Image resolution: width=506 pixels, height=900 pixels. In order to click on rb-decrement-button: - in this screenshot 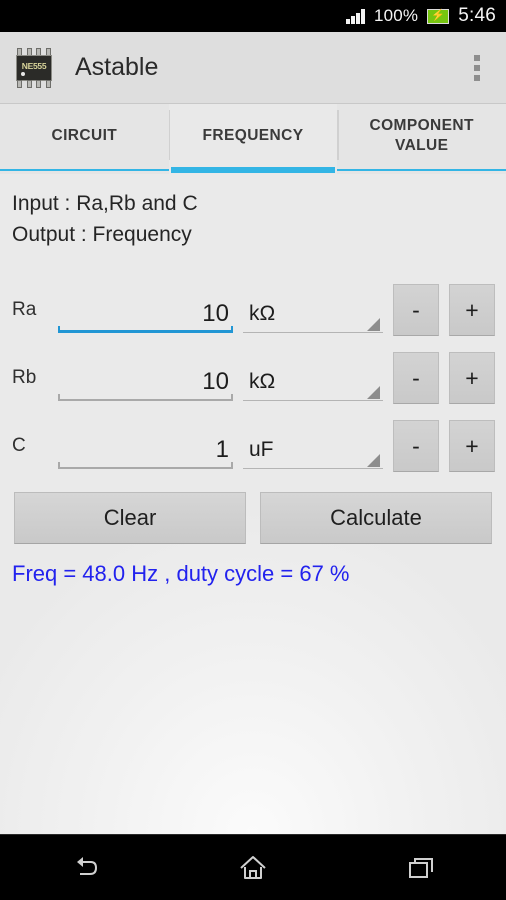, I will do `click(416, 378)`.